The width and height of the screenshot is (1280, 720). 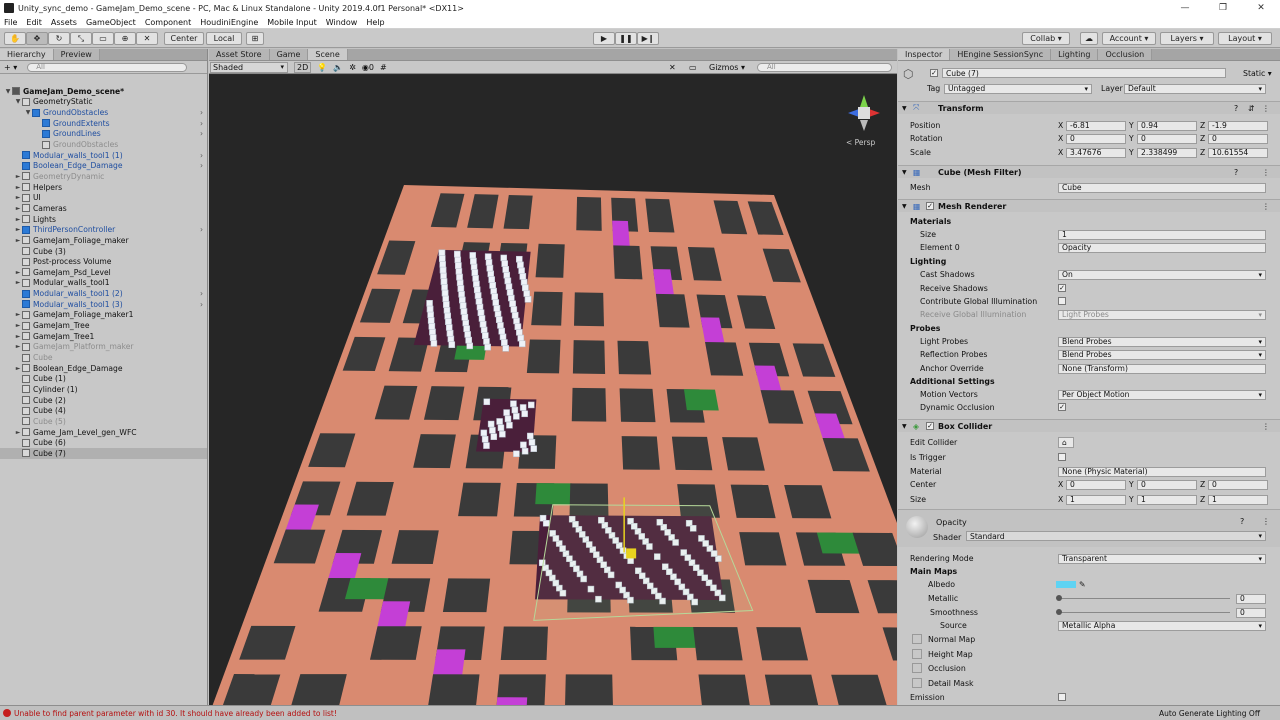 What do you see at coordinates (249, 67) in the screenshot?
I see `shading-dropdown: Shaded` at bounding box center [249, 67].